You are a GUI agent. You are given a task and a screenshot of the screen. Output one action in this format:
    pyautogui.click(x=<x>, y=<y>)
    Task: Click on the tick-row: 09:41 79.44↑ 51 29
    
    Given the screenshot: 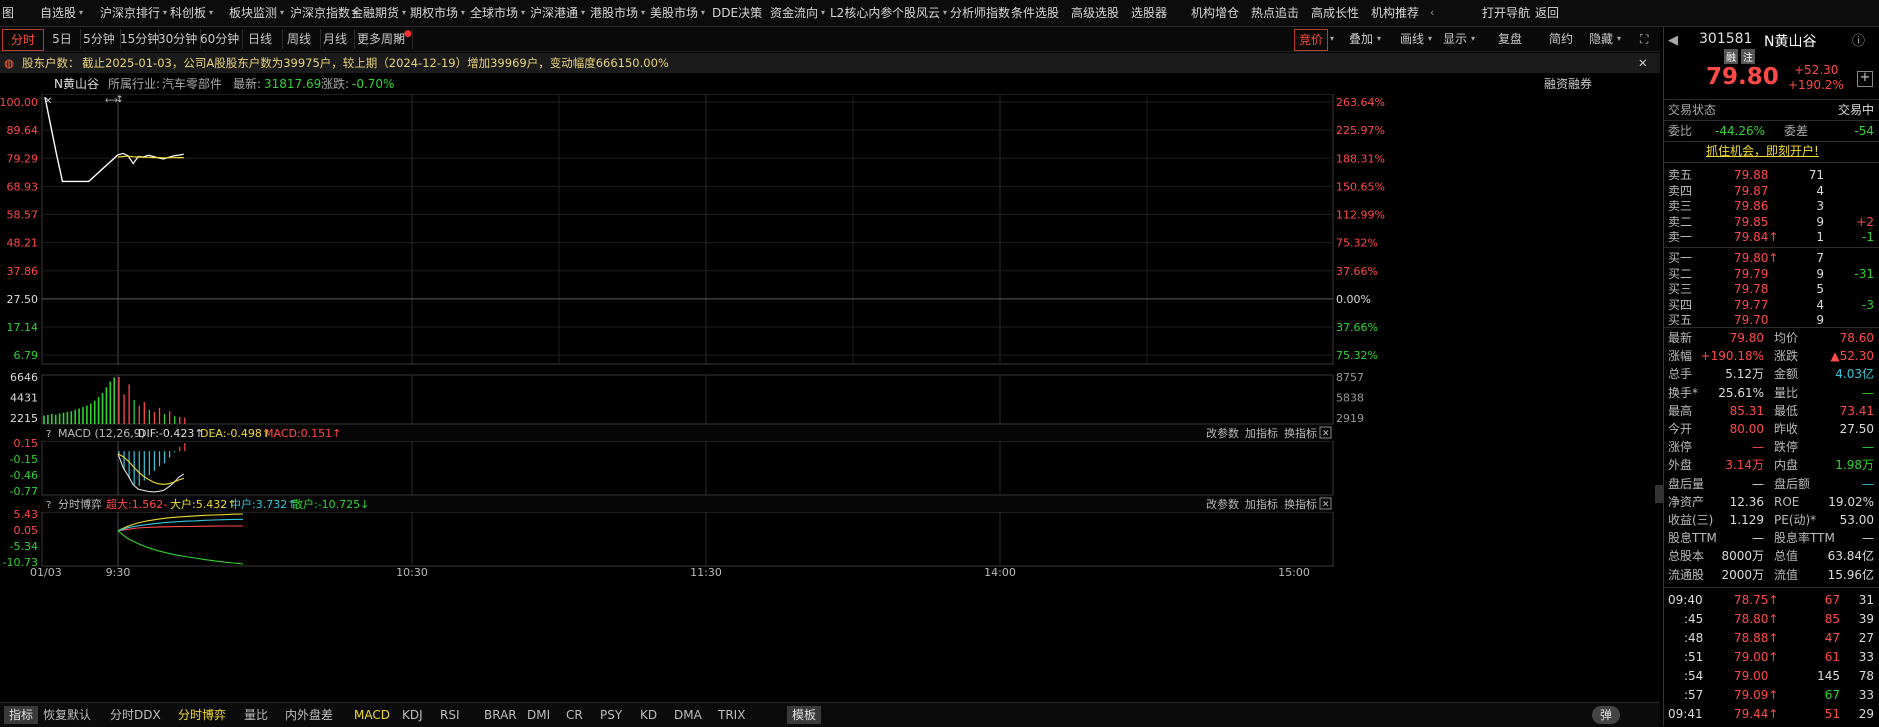 What is the action you would take?
    pyautogui.click(x=1771, y=714)
    